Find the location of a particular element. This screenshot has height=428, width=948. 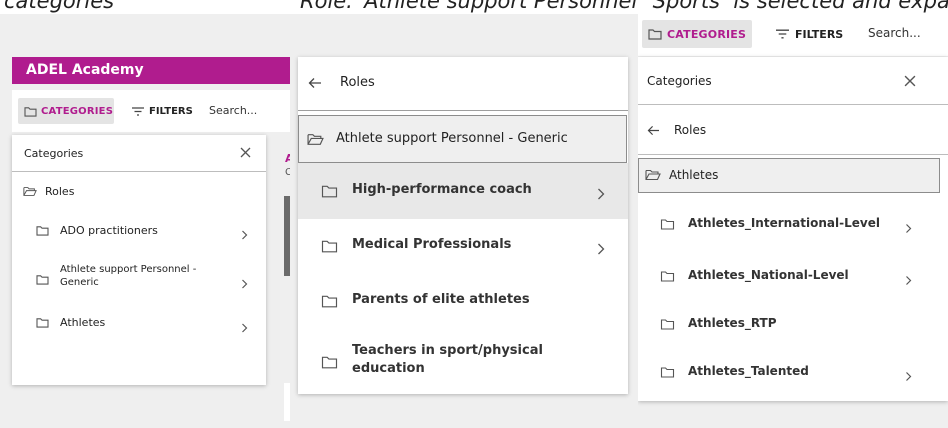

list-item: ADO practitioners is located at coordinates (97, 230).